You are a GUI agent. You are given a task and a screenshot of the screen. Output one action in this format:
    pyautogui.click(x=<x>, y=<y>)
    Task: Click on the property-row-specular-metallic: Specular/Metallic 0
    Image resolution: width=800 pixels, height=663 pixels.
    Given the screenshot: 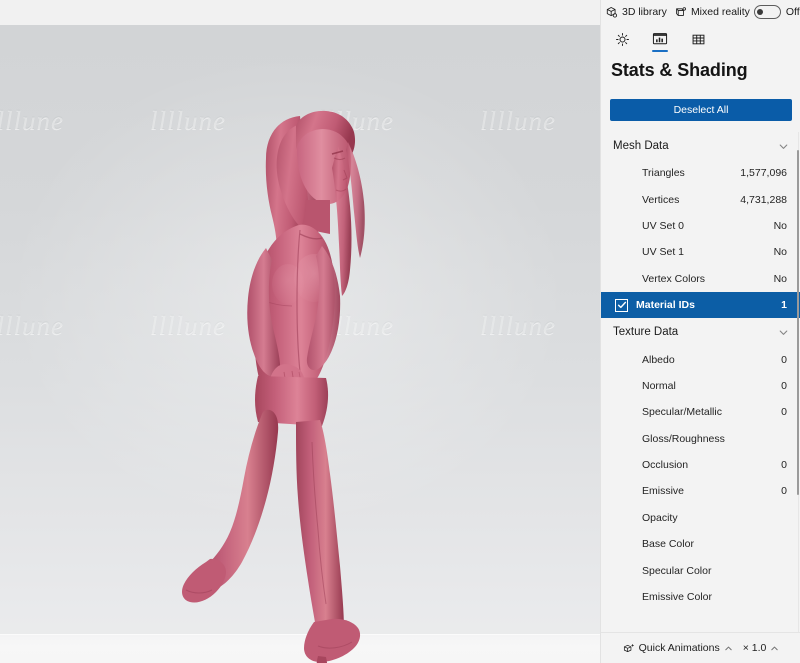 What is the action you would take?
    pyautogui.click(x=700, y=412)
    